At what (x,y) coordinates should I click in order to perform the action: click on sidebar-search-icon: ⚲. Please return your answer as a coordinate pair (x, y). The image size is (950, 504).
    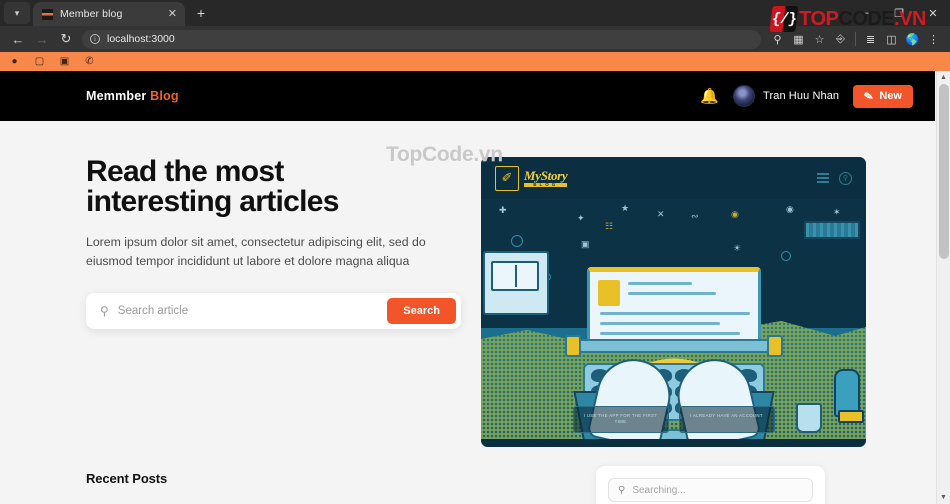
    Looking at the image, I should click on (622, 490).